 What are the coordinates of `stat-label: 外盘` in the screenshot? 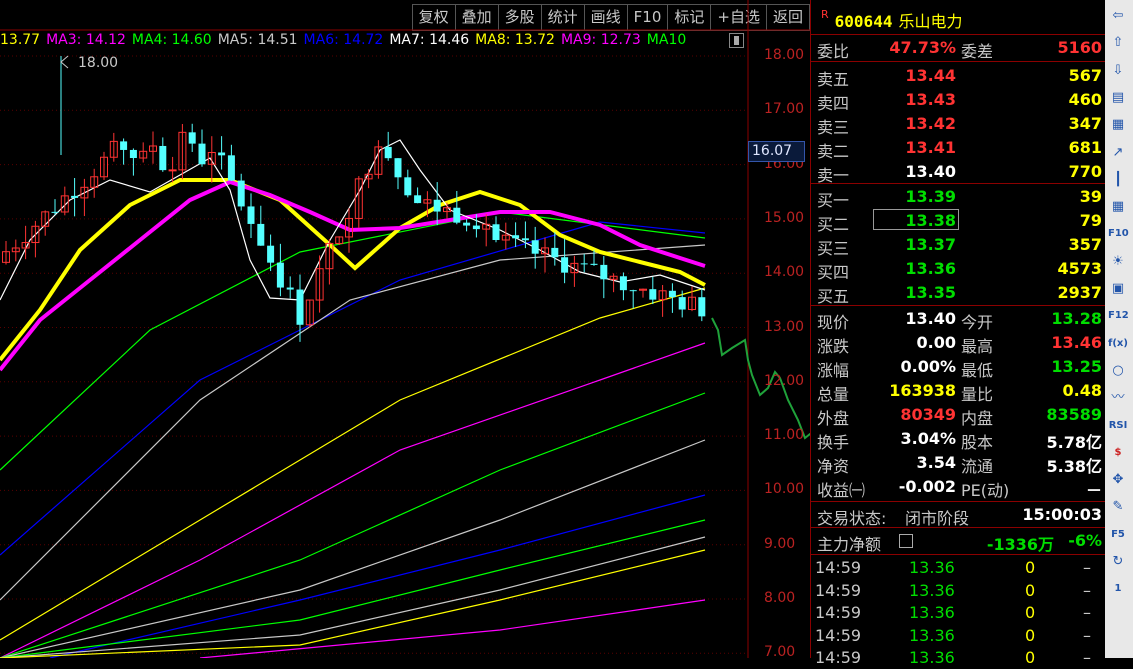 It's located at (833, 418).